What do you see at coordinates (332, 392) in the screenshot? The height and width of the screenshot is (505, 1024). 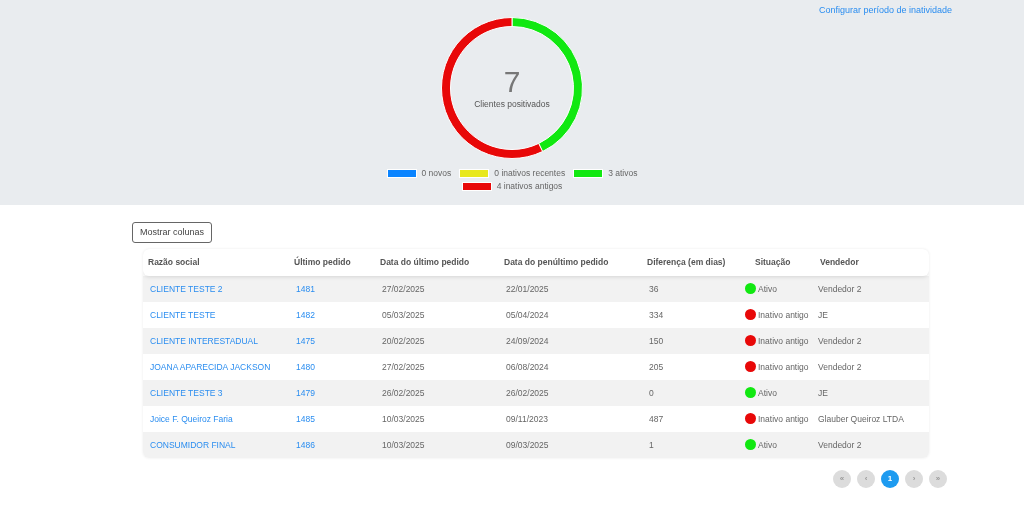 I see `table-link: 1479` at bounding box center [332, 392].